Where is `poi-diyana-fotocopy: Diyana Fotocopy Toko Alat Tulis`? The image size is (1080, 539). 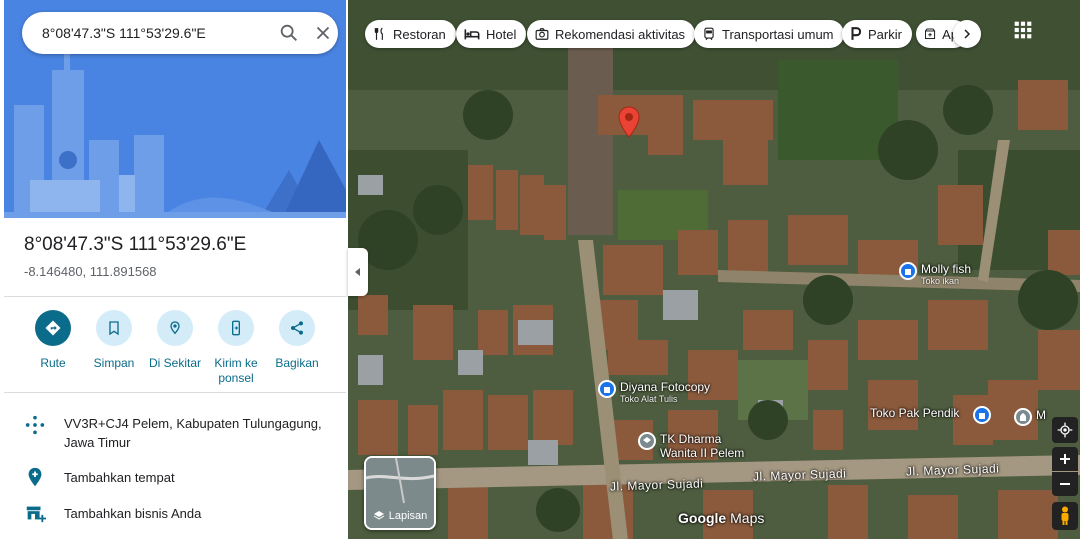
poi-diyana-fotocopy: Diyana Fotocopy Toko Alat Tulis is located at coordinates (654, 392).